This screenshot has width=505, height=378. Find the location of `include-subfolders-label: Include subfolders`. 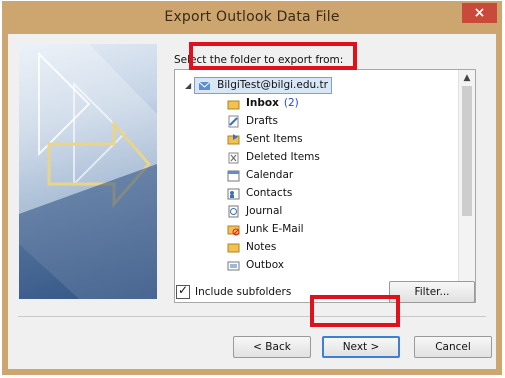

include-subfolders-label: Include subfolders is located at coordinates (243, 292).